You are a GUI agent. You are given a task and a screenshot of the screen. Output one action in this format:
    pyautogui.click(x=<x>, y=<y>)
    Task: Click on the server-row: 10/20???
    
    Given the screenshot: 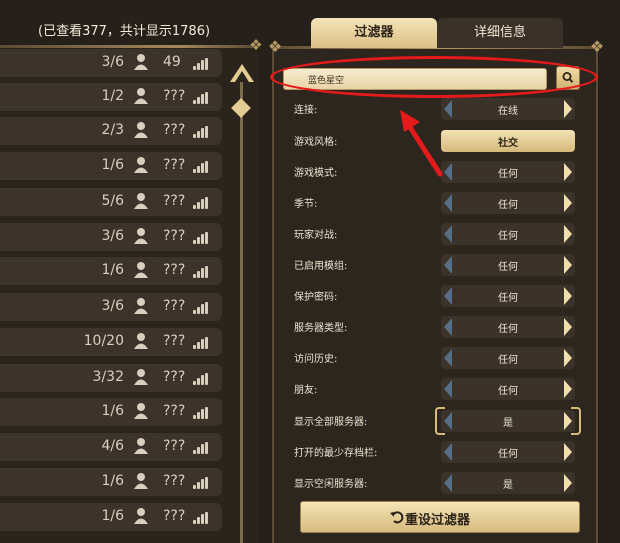 What is the action you would take?
    pyautogui.click(x=111, y=342)
    